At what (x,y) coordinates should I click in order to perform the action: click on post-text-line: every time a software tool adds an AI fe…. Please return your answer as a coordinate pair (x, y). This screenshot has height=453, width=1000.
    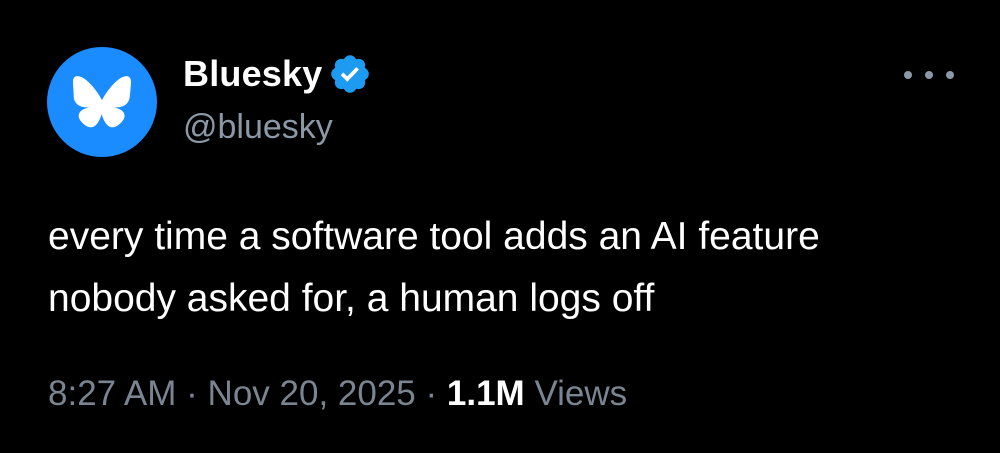
    Looking at the image, I should click on (434, 236).